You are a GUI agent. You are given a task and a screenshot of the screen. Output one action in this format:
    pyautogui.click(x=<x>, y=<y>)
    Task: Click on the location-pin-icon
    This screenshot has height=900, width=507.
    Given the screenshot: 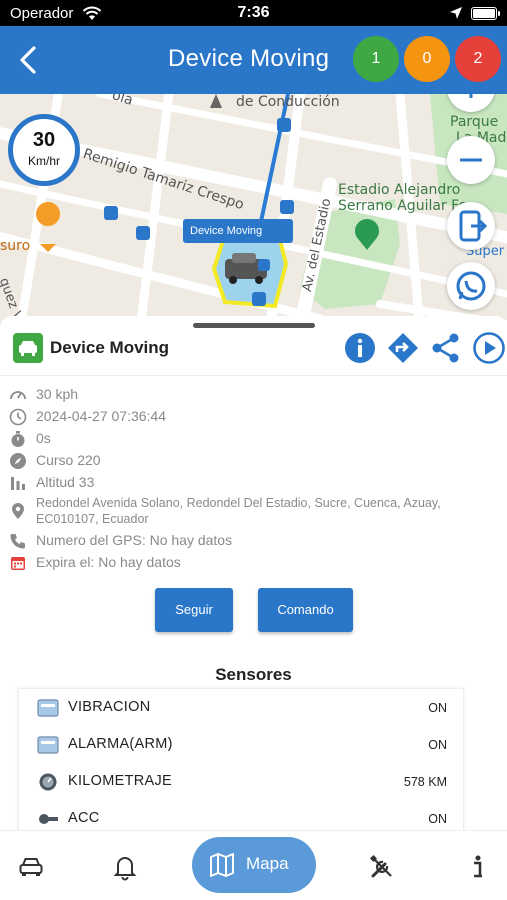 What is the action you would take?
    pyautogui.click(x=18, y=511)
    